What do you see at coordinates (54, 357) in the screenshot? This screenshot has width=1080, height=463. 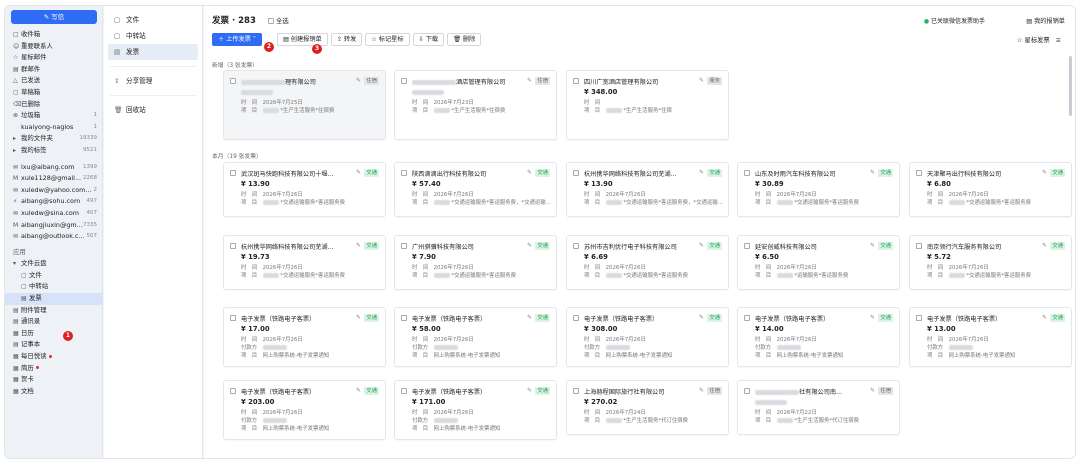 I see `app-item: ▦ 每日悦读` at bounding box center [54, 357].